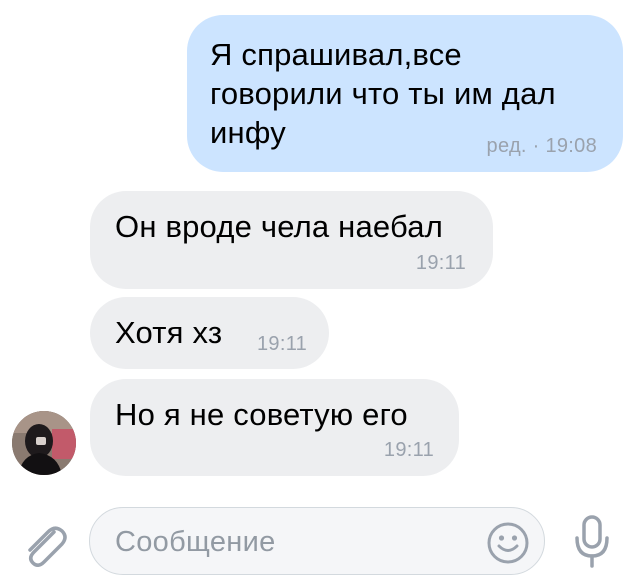 Image resolution: width=640 pixels, height=588 pixels. Describe the element at coordinates (317, 541) in the screenshot. I see `message-input: Сообщение` at that location.